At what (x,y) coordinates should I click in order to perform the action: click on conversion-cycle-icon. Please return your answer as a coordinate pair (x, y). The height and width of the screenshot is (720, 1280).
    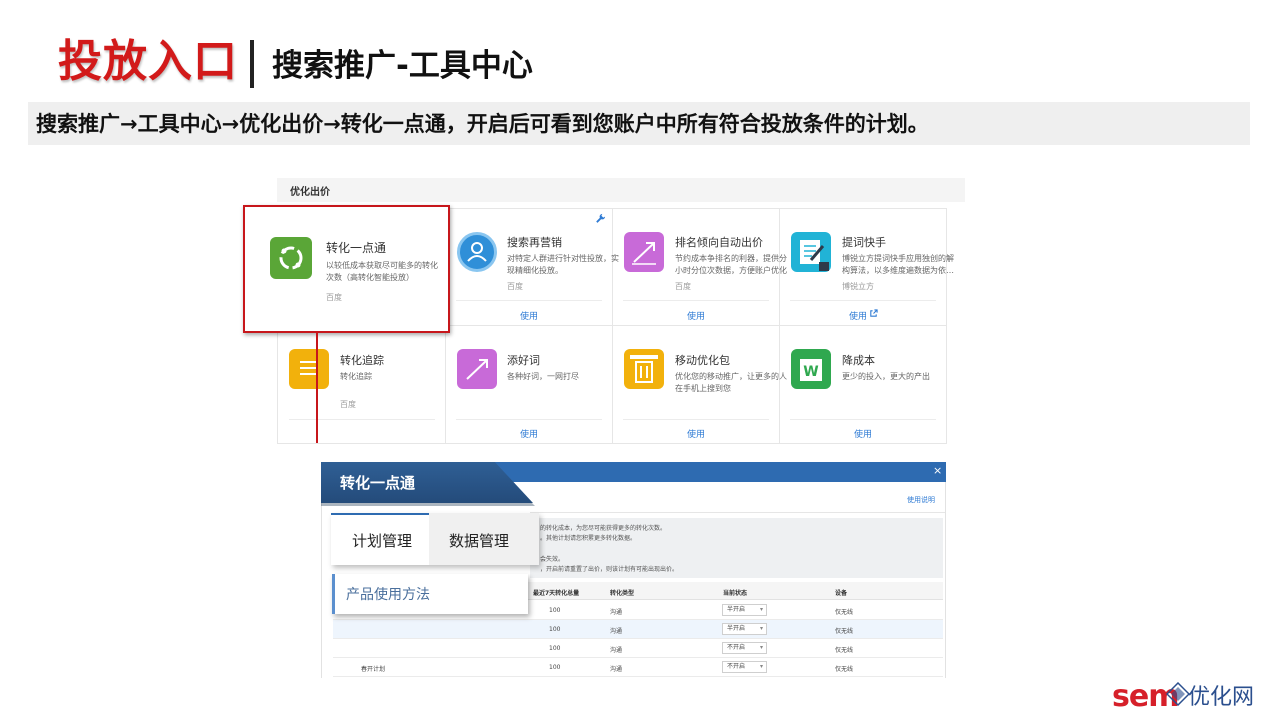
    Looking at the image, I should click on (291, 258).